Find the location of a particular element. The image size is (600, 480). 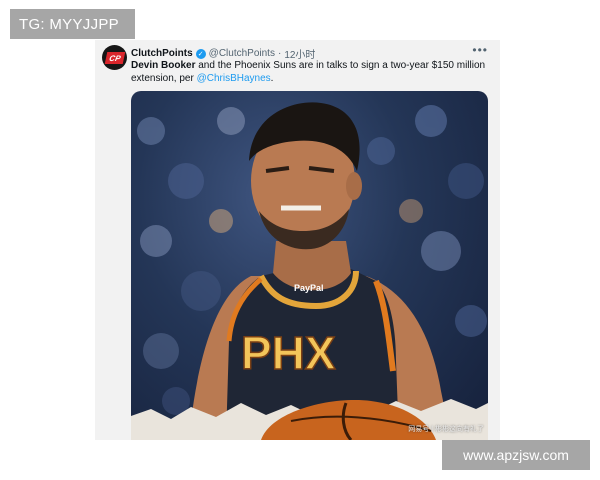

image-watermark: 网易号 | 彬彬这向有礼了 is located at coordinates (446, 429).